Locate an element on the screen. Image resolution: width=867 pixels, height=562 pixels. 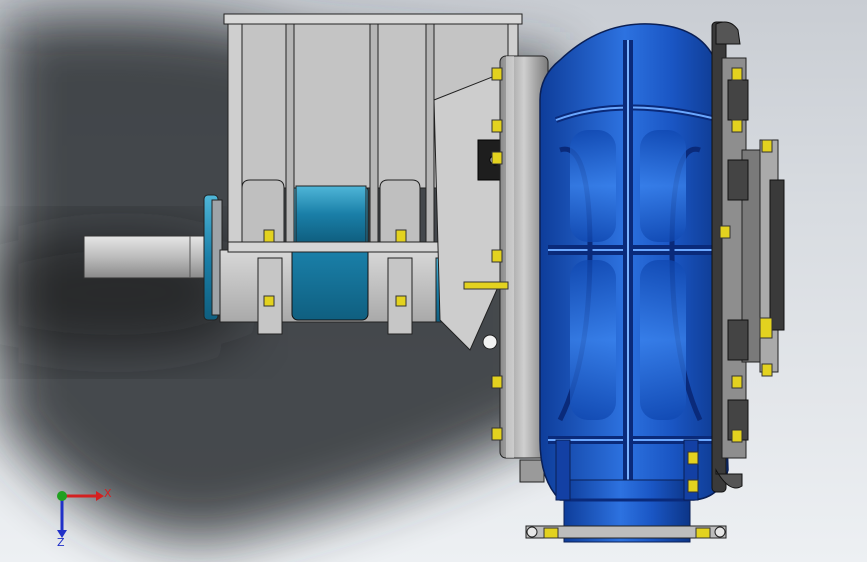
suction-cover is located at coordinates (748, 257).